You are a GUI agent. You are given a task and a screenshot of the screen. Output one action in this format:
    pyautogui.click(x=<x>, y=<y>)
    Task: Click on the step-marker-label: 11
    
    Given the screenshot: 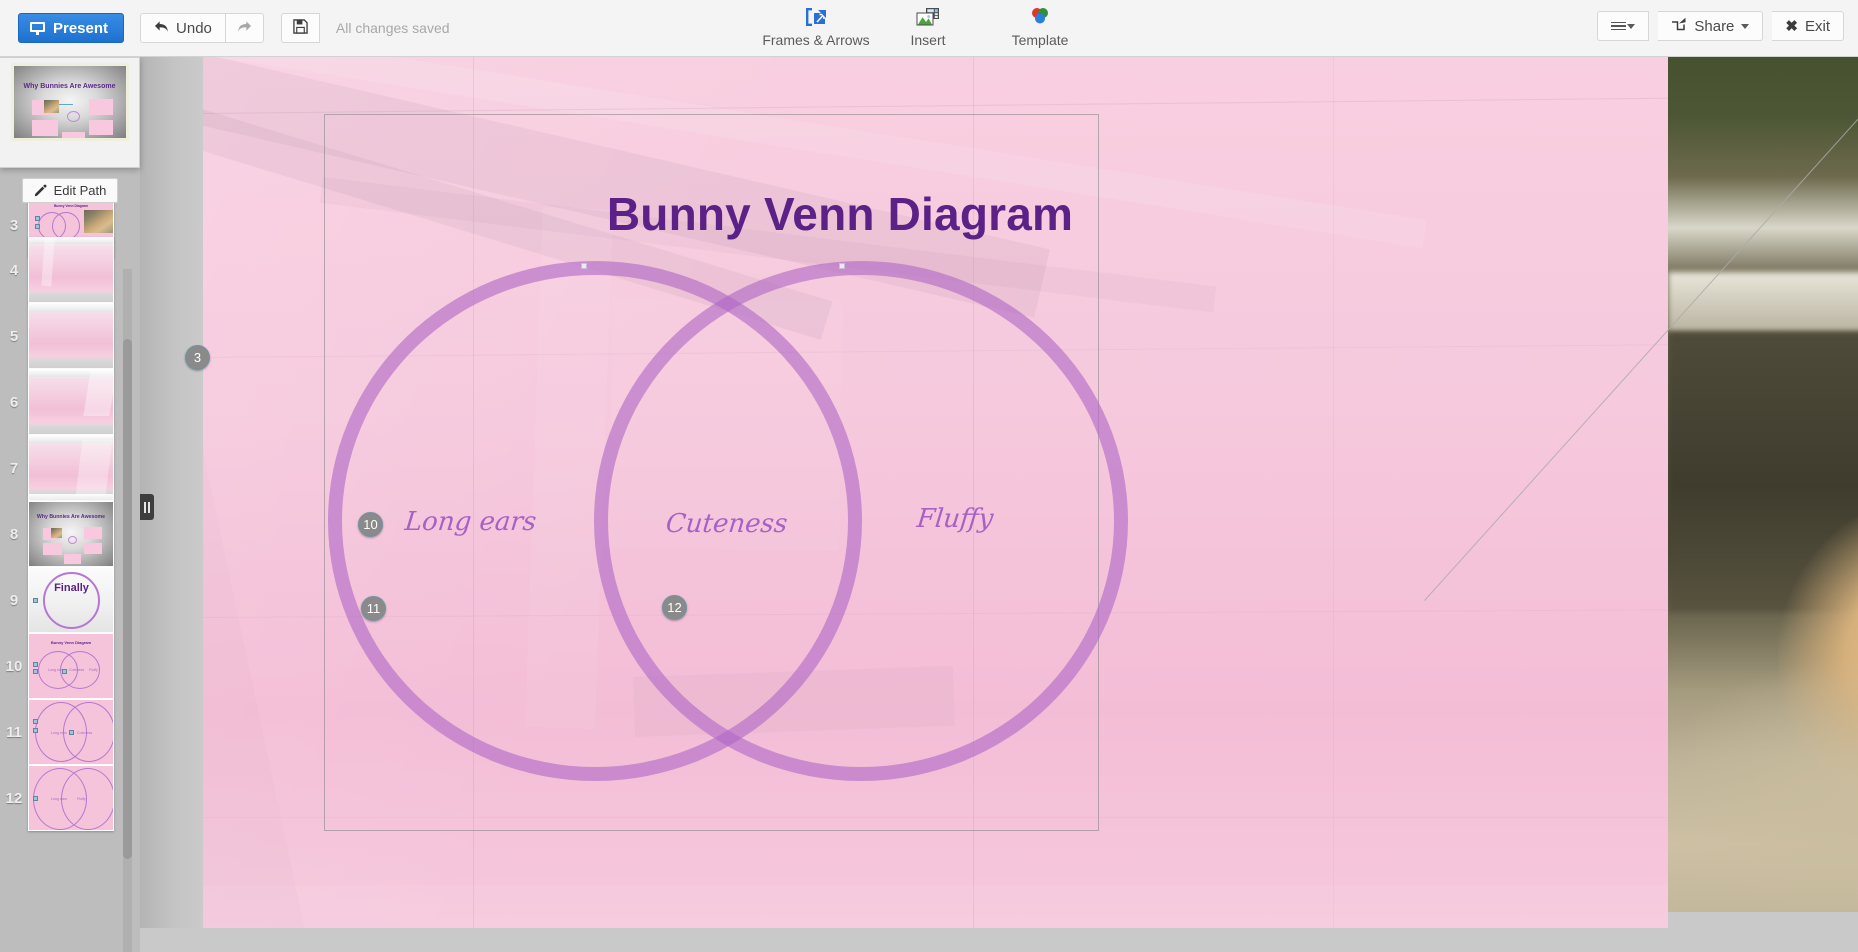 What is the action you would take?
    pyautogui.click(x=373, y=608)
    